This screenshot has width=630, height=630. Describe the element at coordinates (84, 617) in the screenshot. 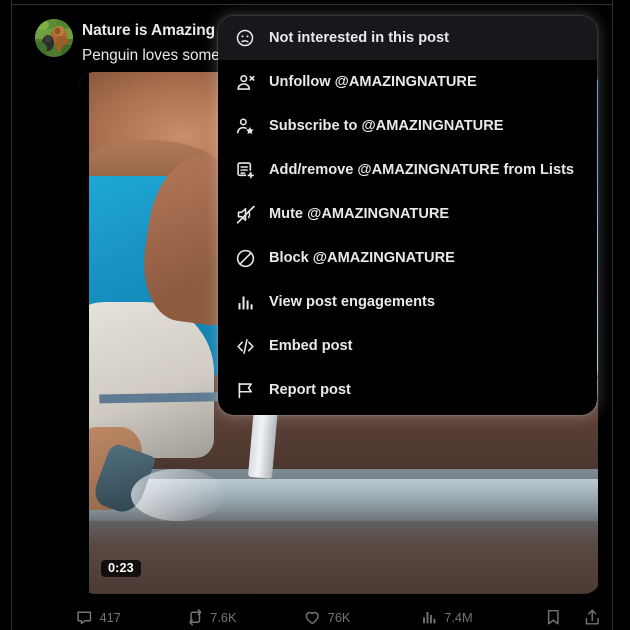

I see `reply-icon` at that location.